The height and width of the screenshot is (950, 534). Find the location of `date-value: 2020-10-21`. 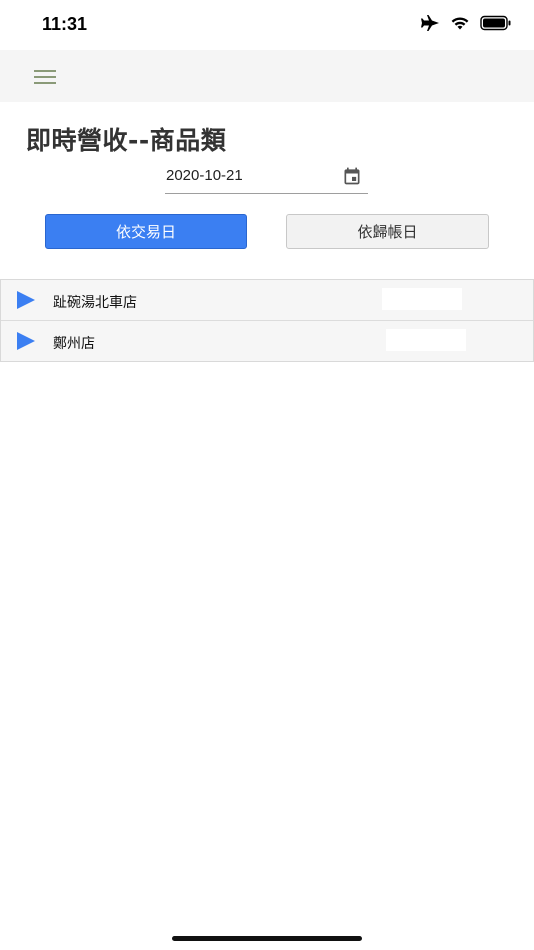

date-value: 2020-10-21 is located at coordinates (204, 175).